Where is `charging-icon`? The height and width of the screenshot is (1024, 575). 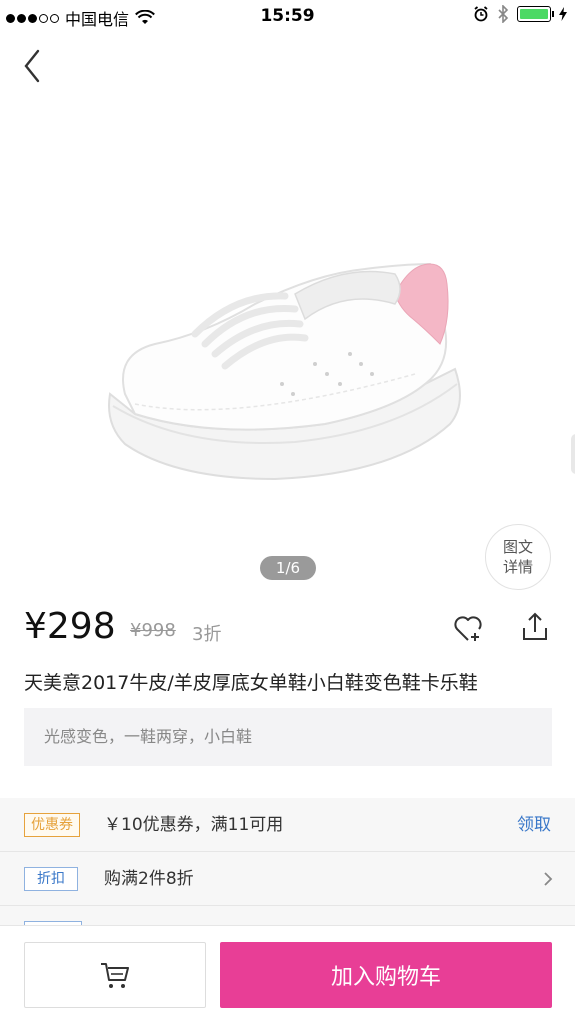
charging-icon is located at coordinates (563, 14).